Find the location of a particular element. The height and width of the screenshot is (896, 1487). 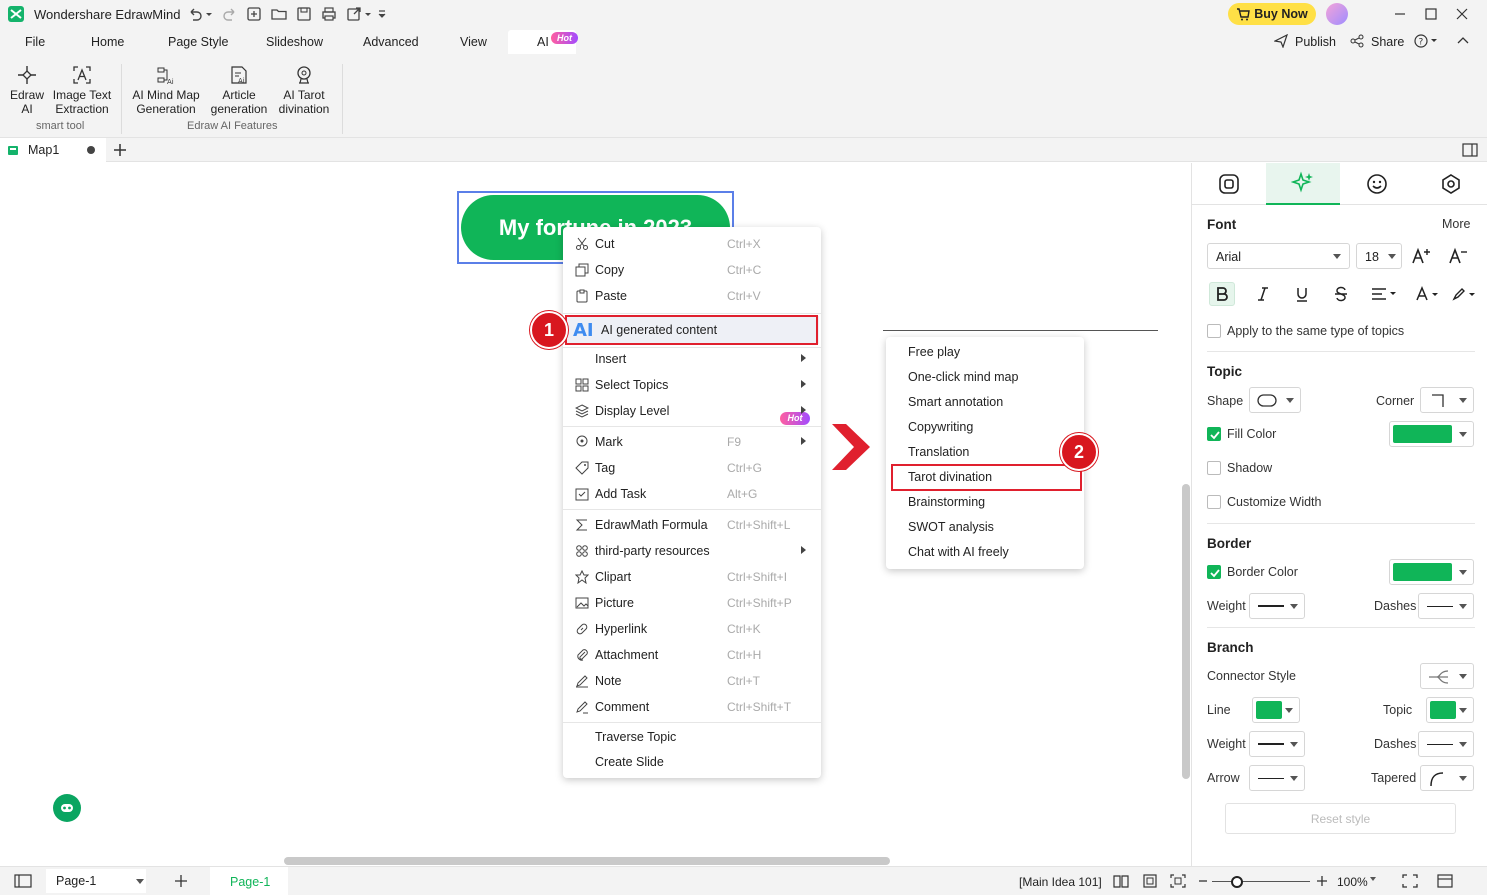

collapse-ribbon-icon is located at coordinates (1463, 41).